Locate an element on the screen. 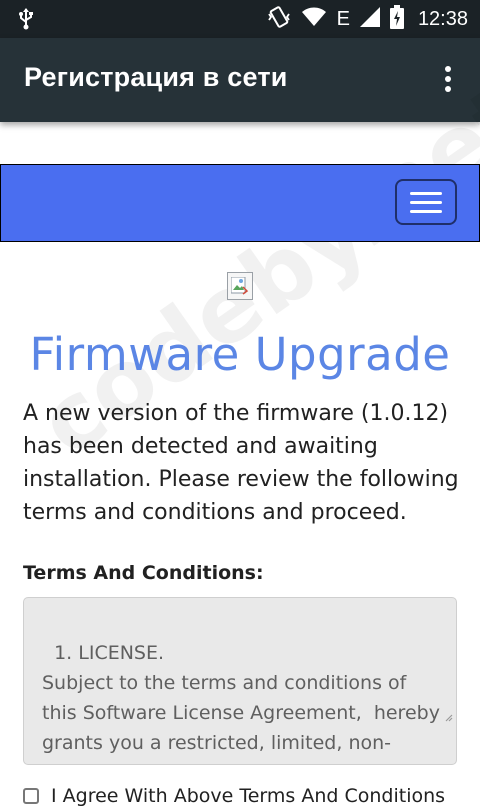 This screenshot has width=480, height=808. cell-signal-icon is located at coordinates (369, 19).